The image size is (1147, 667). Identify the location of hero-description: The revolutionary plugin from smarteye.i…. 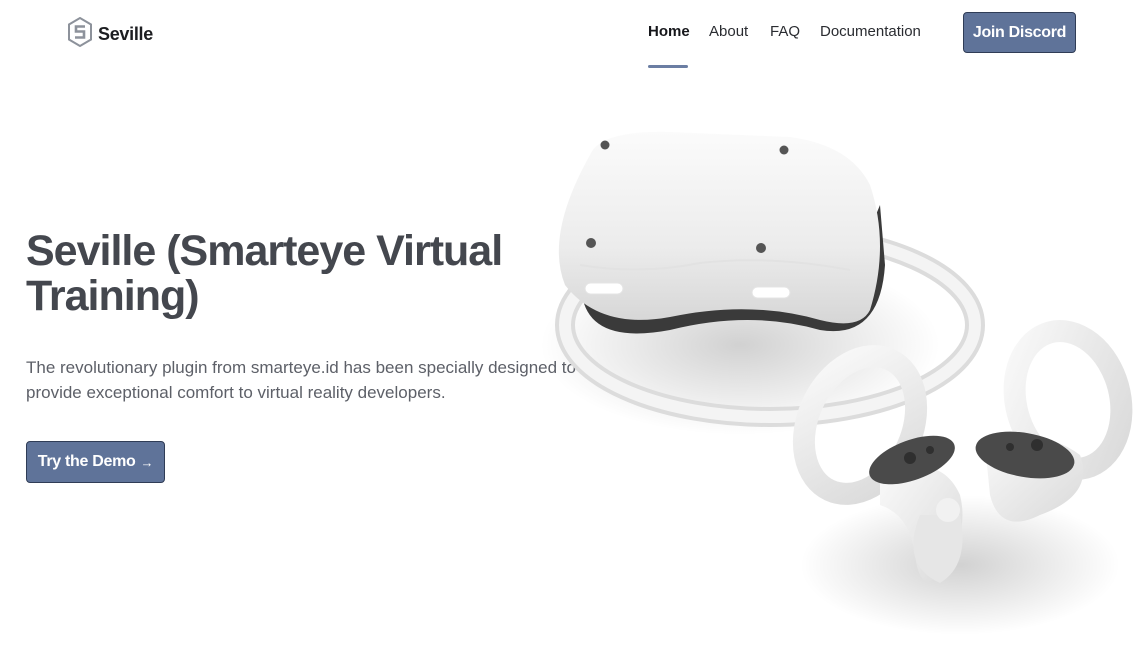
(301, 380).